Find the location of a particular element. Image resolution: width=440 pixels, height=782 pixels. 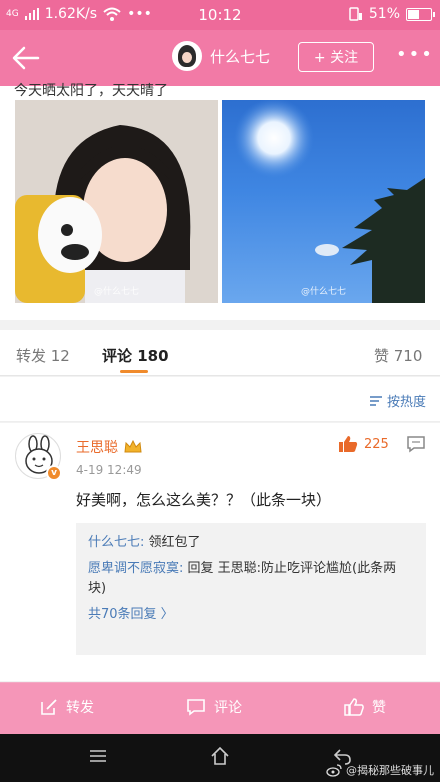

girl-photo-image is located at coordinates (116, 201).